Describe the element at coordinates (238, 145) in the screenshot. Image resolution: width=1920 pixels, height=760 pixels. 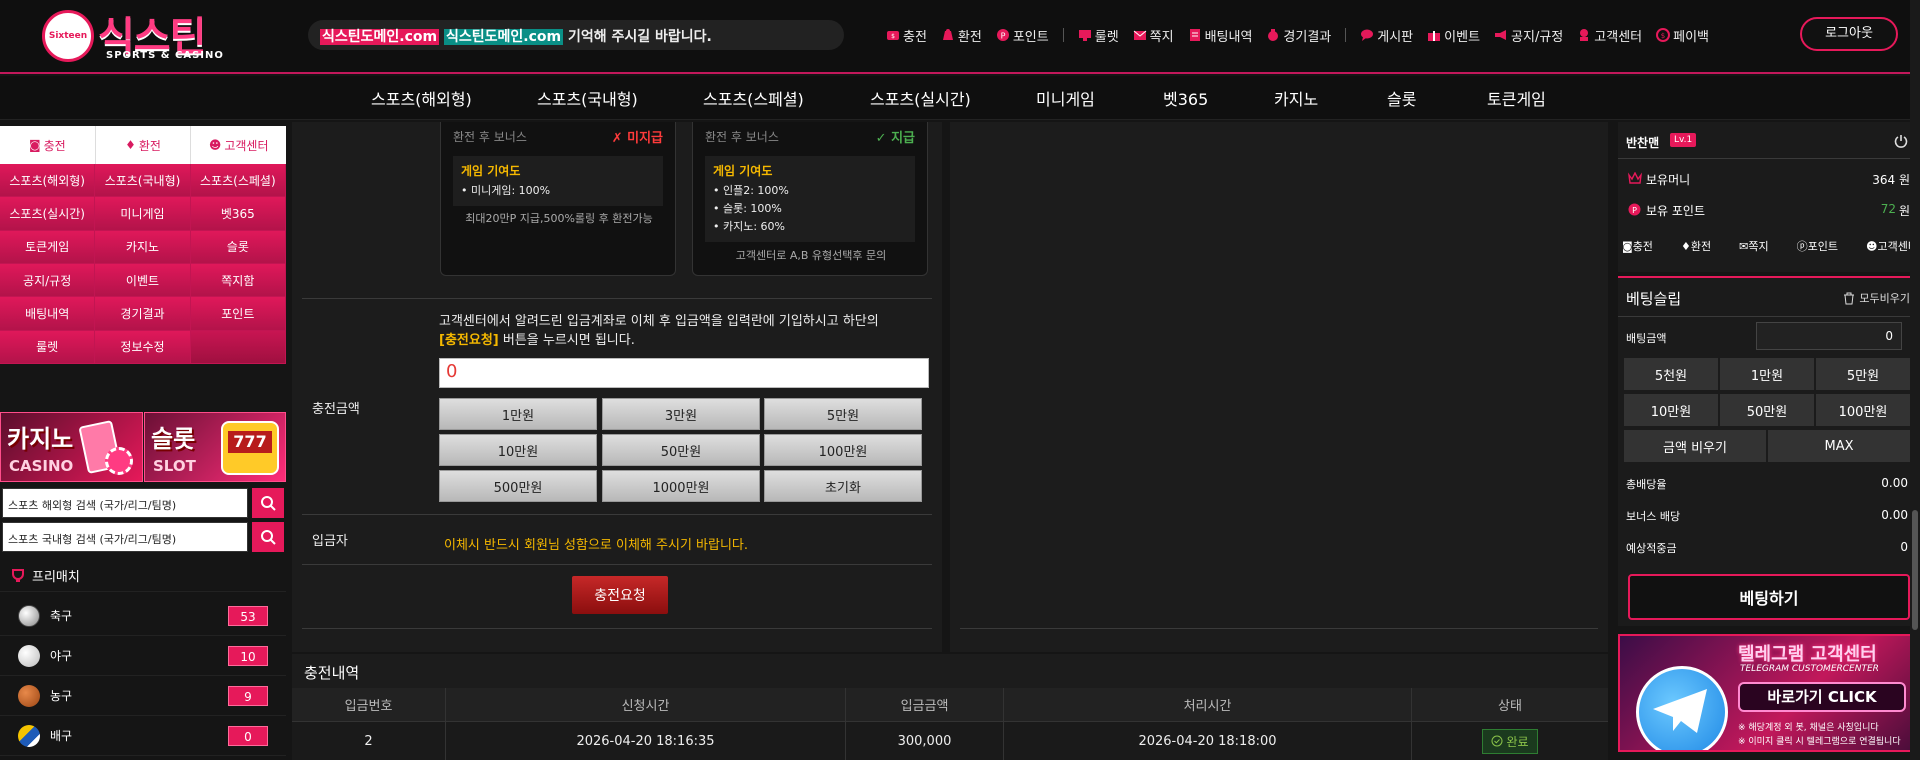
I see `quick-support: ☻ 고객센터` at that location.